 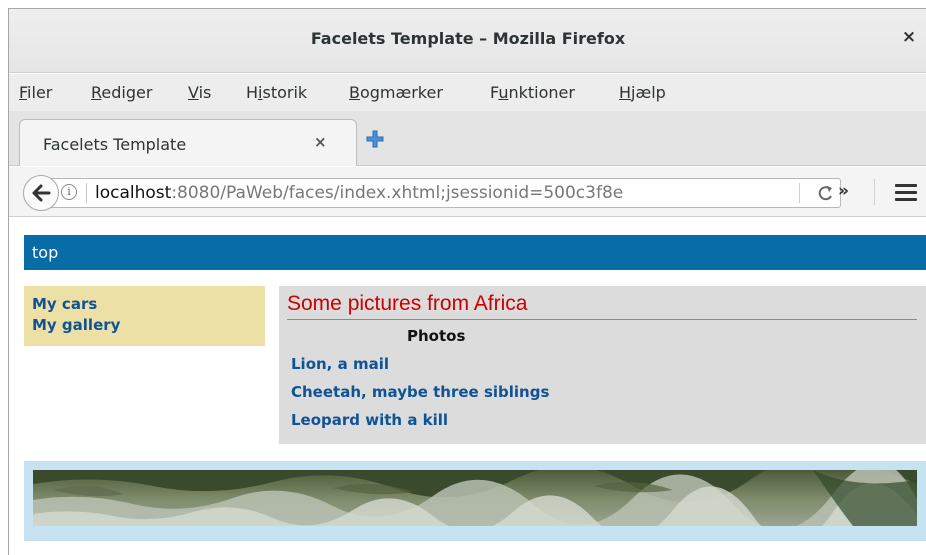 I want to click on menu-hjaelp-mnemonic: H, so click(x=625, y=92).